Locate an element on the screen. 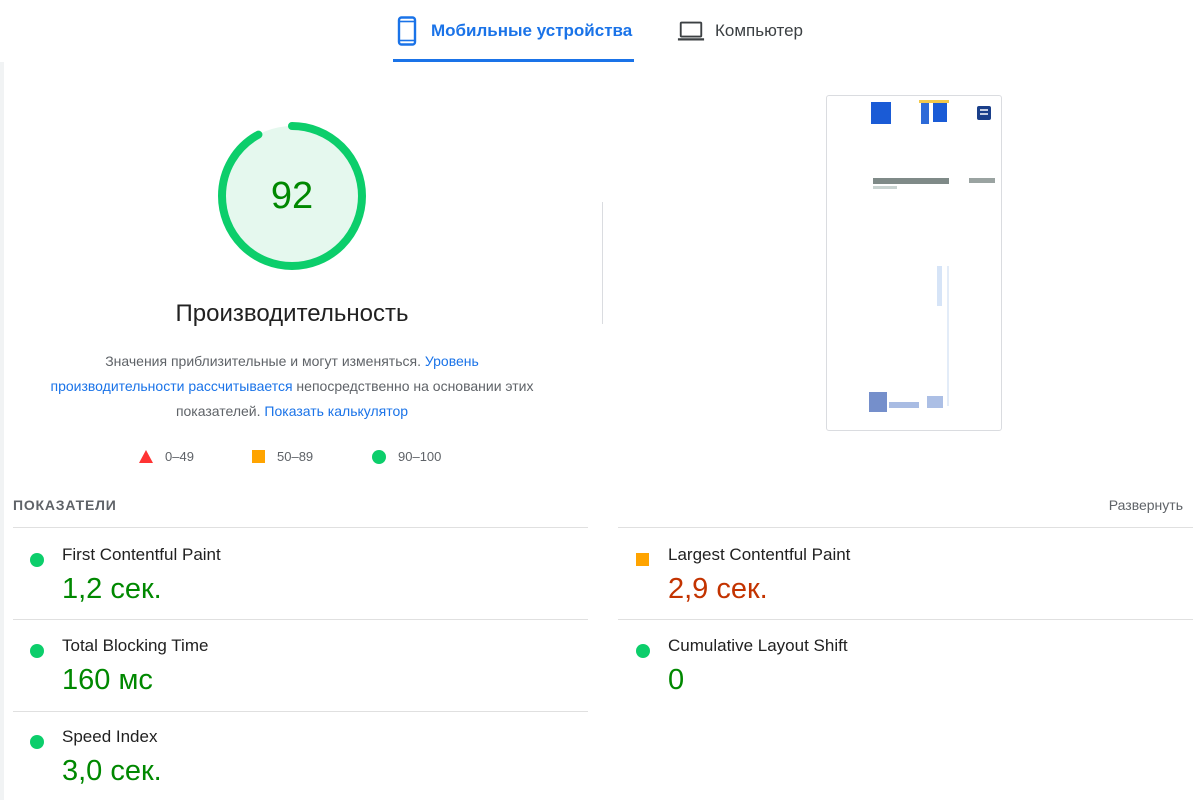 Image resolution: width=1201 pixels, height=800 pixels. score-legend: 0–49 50–89 90–100 is located at coordinates (300, 459).